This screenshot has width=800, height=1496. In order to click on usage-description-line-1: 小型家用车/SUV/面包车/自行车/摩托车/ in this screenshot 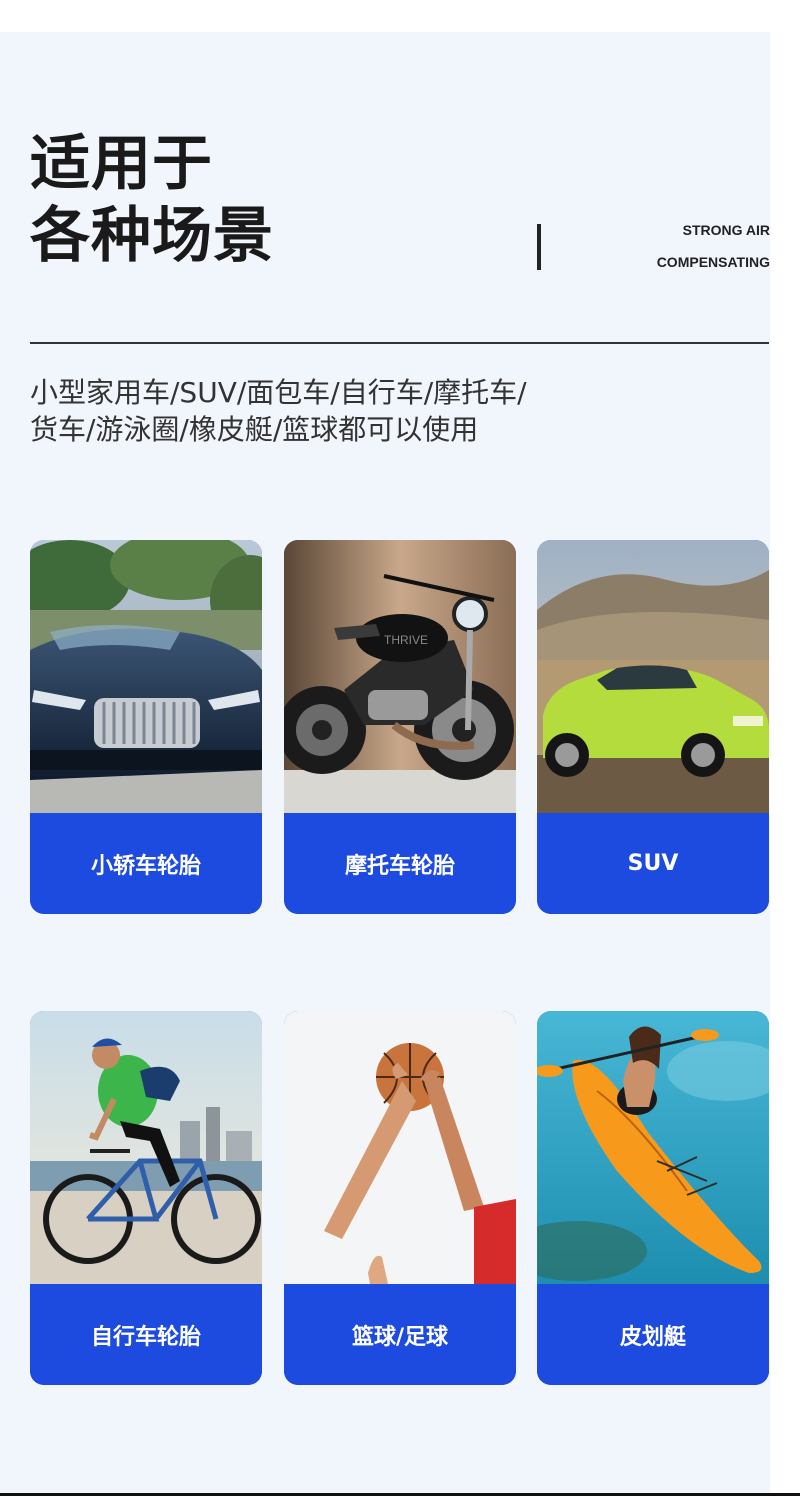, I will do `click(278, 392)`.